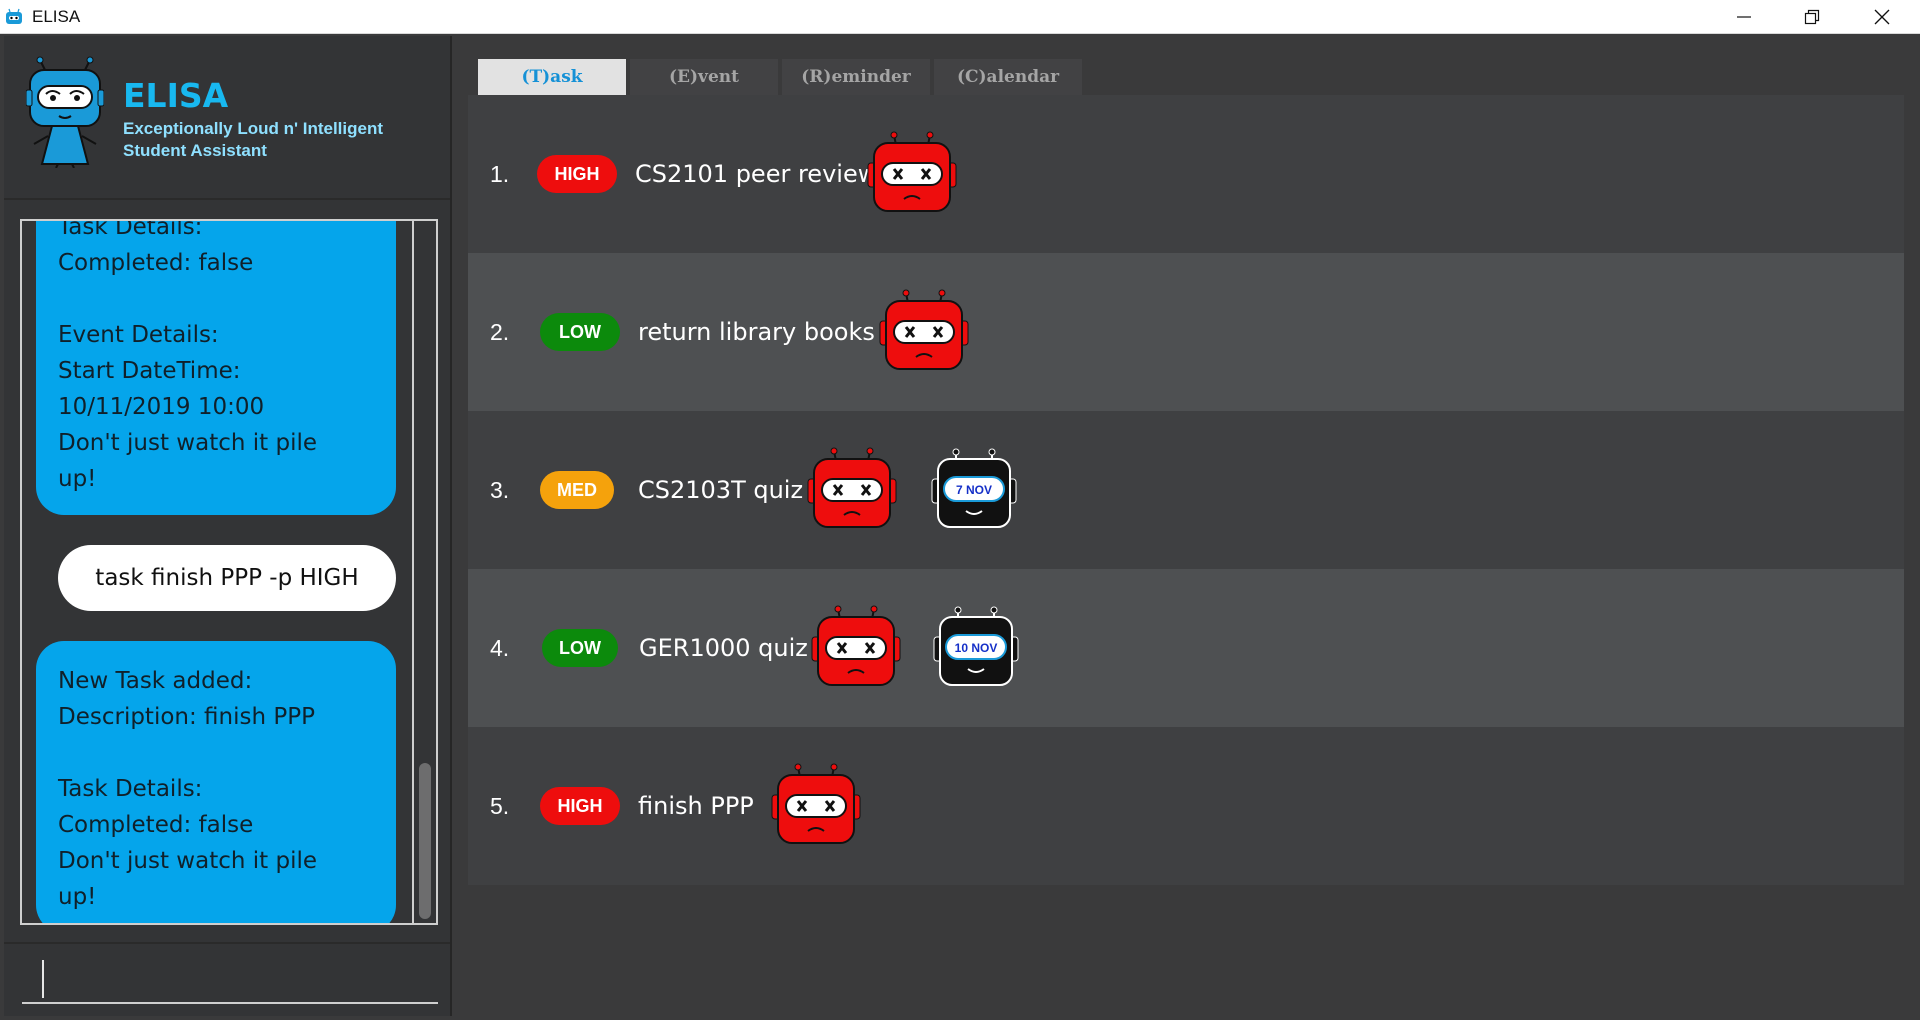  Describe the element at coordinates (1186, 806) in the screenshot. I see `task-row: 5. HIGH finish PPP` at that location.